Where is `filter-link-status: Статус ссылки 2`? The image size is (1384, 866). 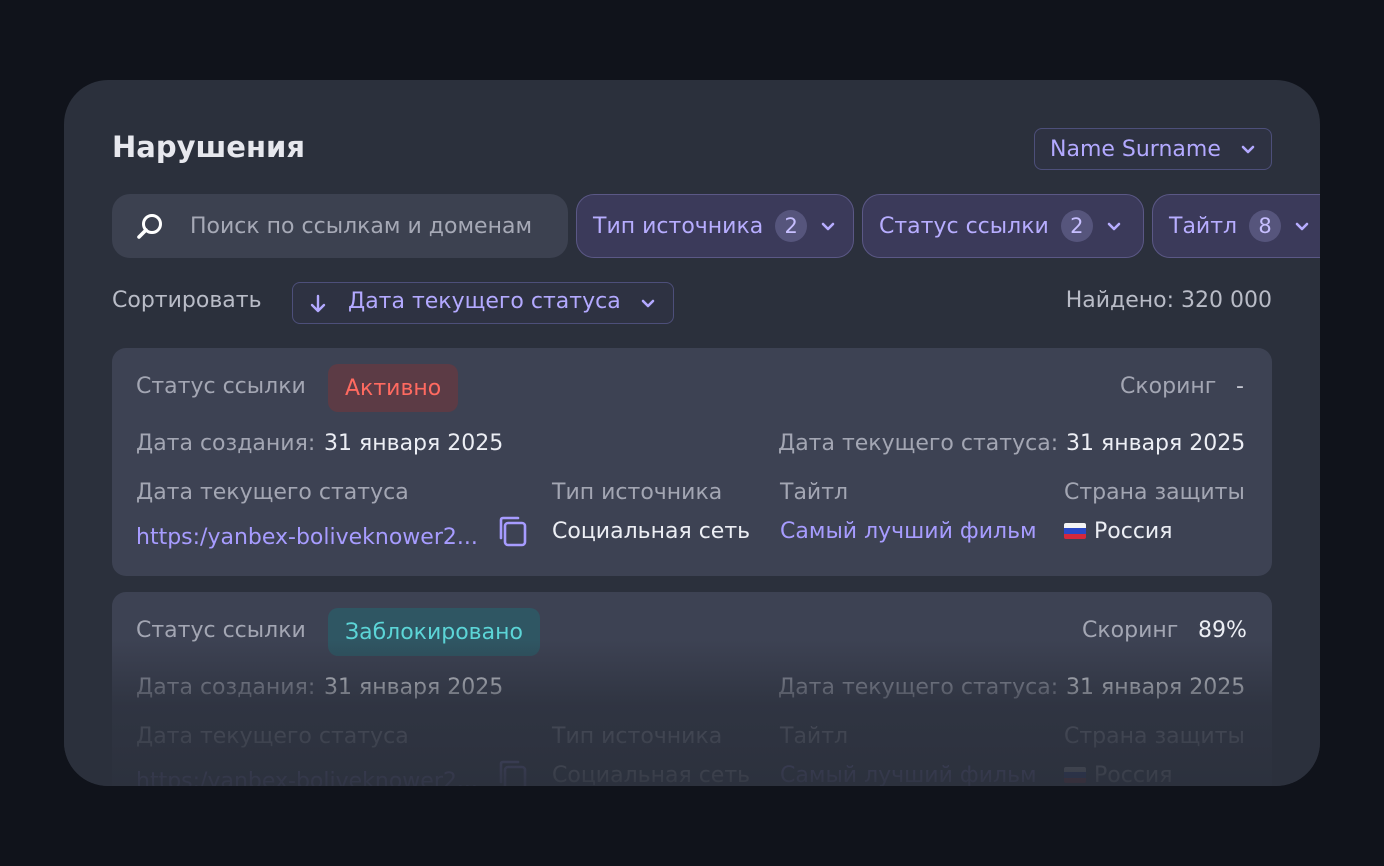
filter-link-status: Статус ссылки 2 is located at coordinates (1003, 226).